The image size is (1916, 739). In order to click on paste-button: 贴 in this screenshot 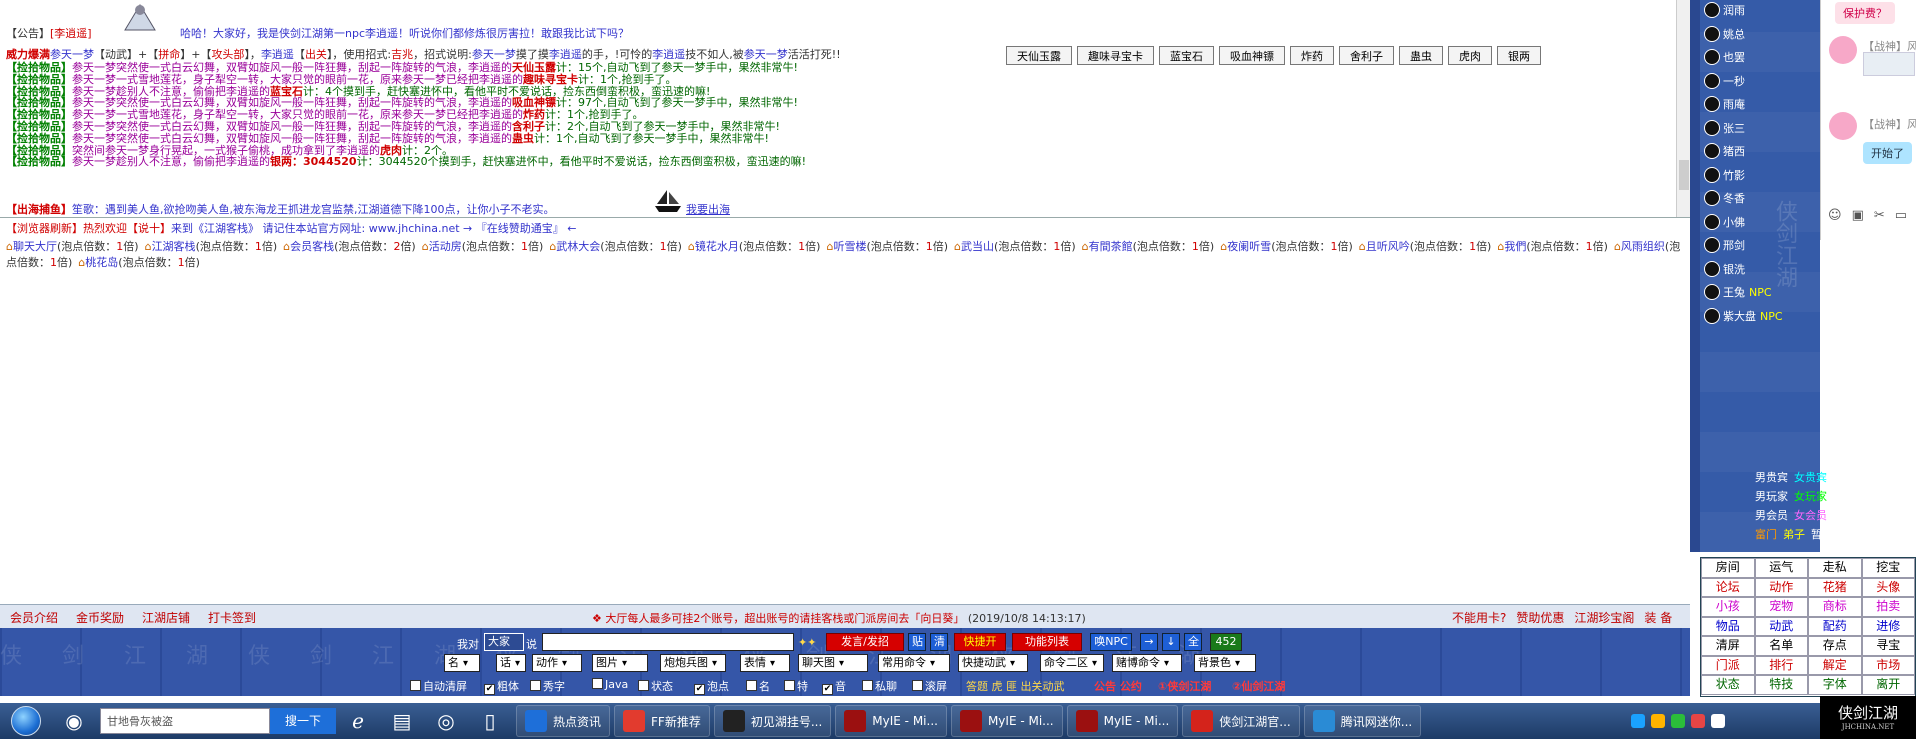, I will do `click(917, 642)`.